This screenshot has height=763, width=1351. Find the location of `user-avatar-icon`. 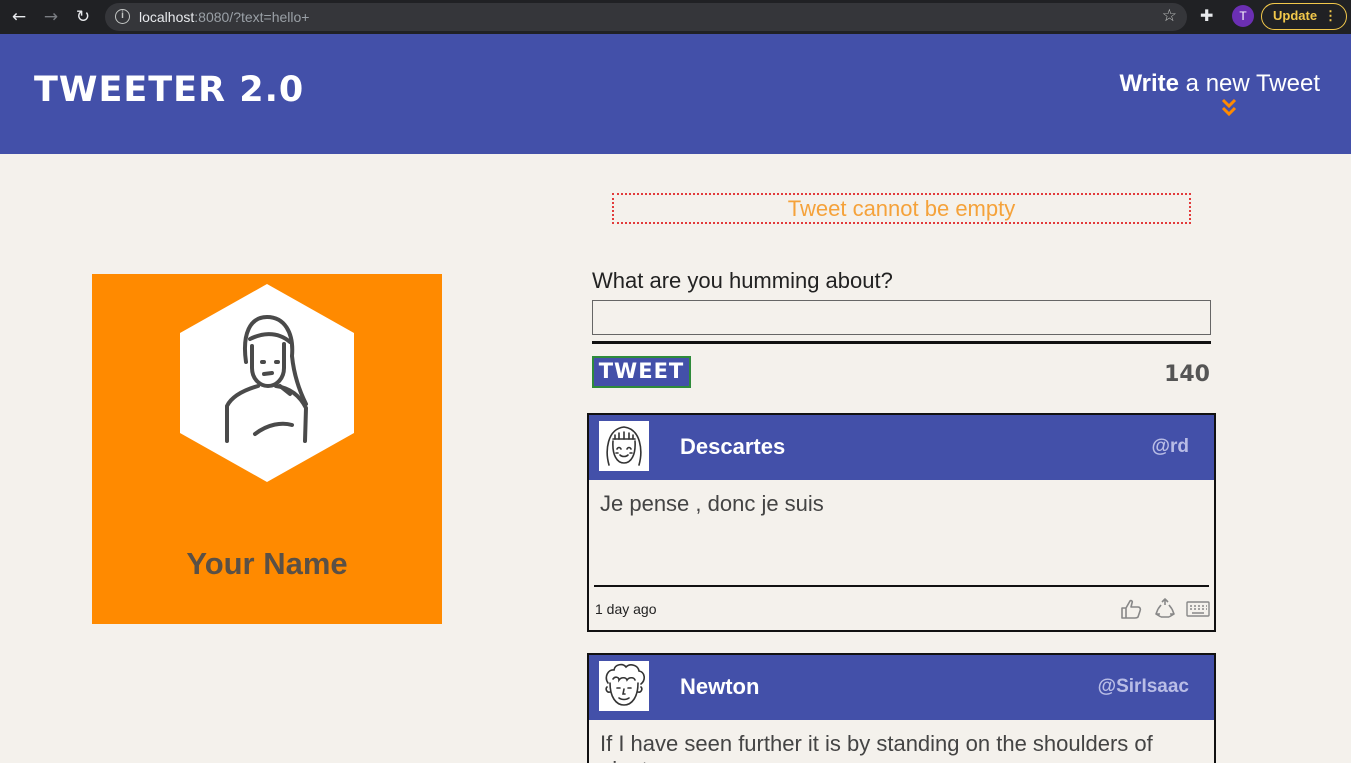

user-avatar-icon is located at coordinates (267, 383).